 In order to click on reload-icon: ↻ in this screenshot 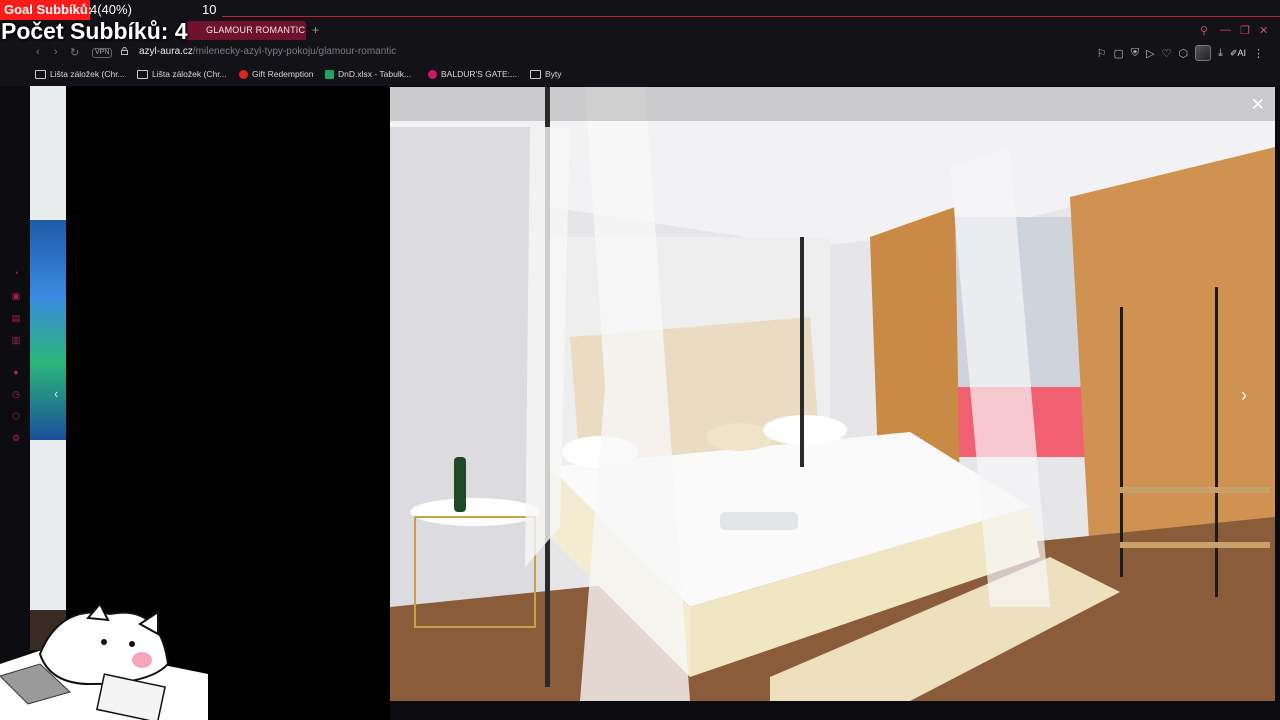, I will do `click(74, 52)`.